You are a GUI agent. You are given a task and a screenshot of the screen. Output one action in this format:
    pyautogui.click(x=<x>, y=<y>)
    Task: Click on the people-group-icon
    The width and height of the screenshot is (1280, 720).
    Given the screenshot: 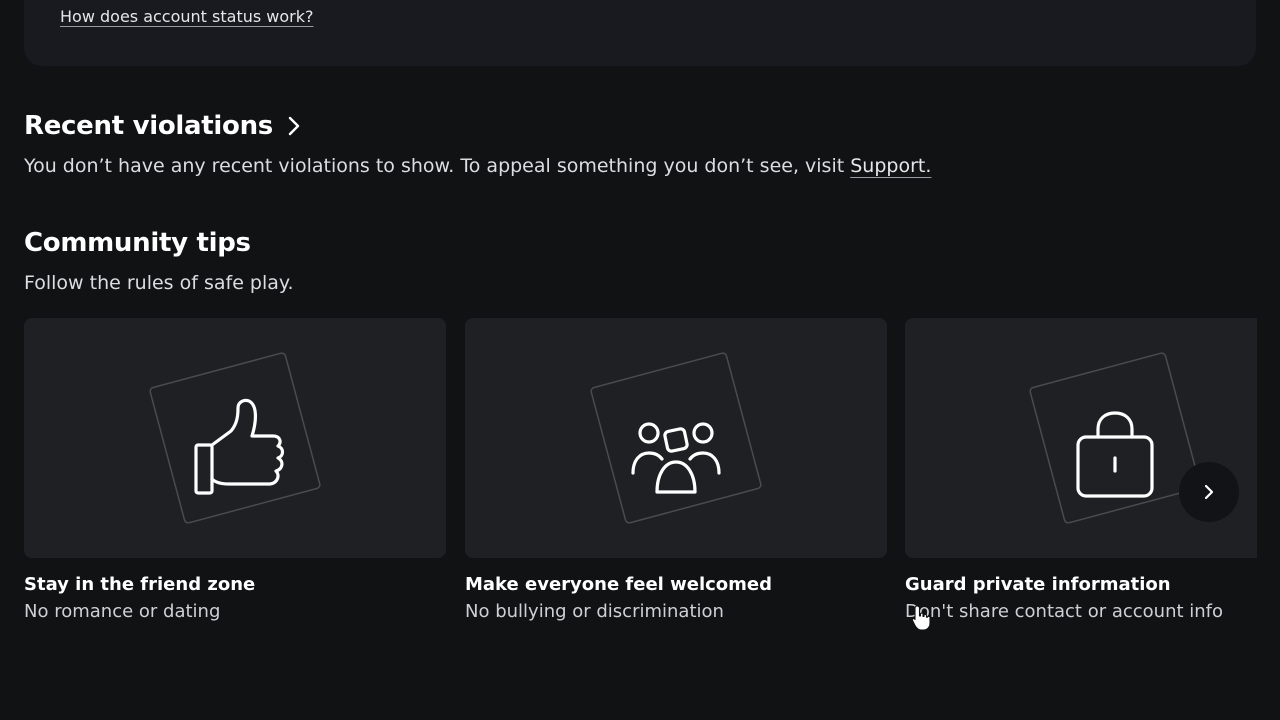 What is the action you would take?
    pyautogui.click(x=676, y=438)
    